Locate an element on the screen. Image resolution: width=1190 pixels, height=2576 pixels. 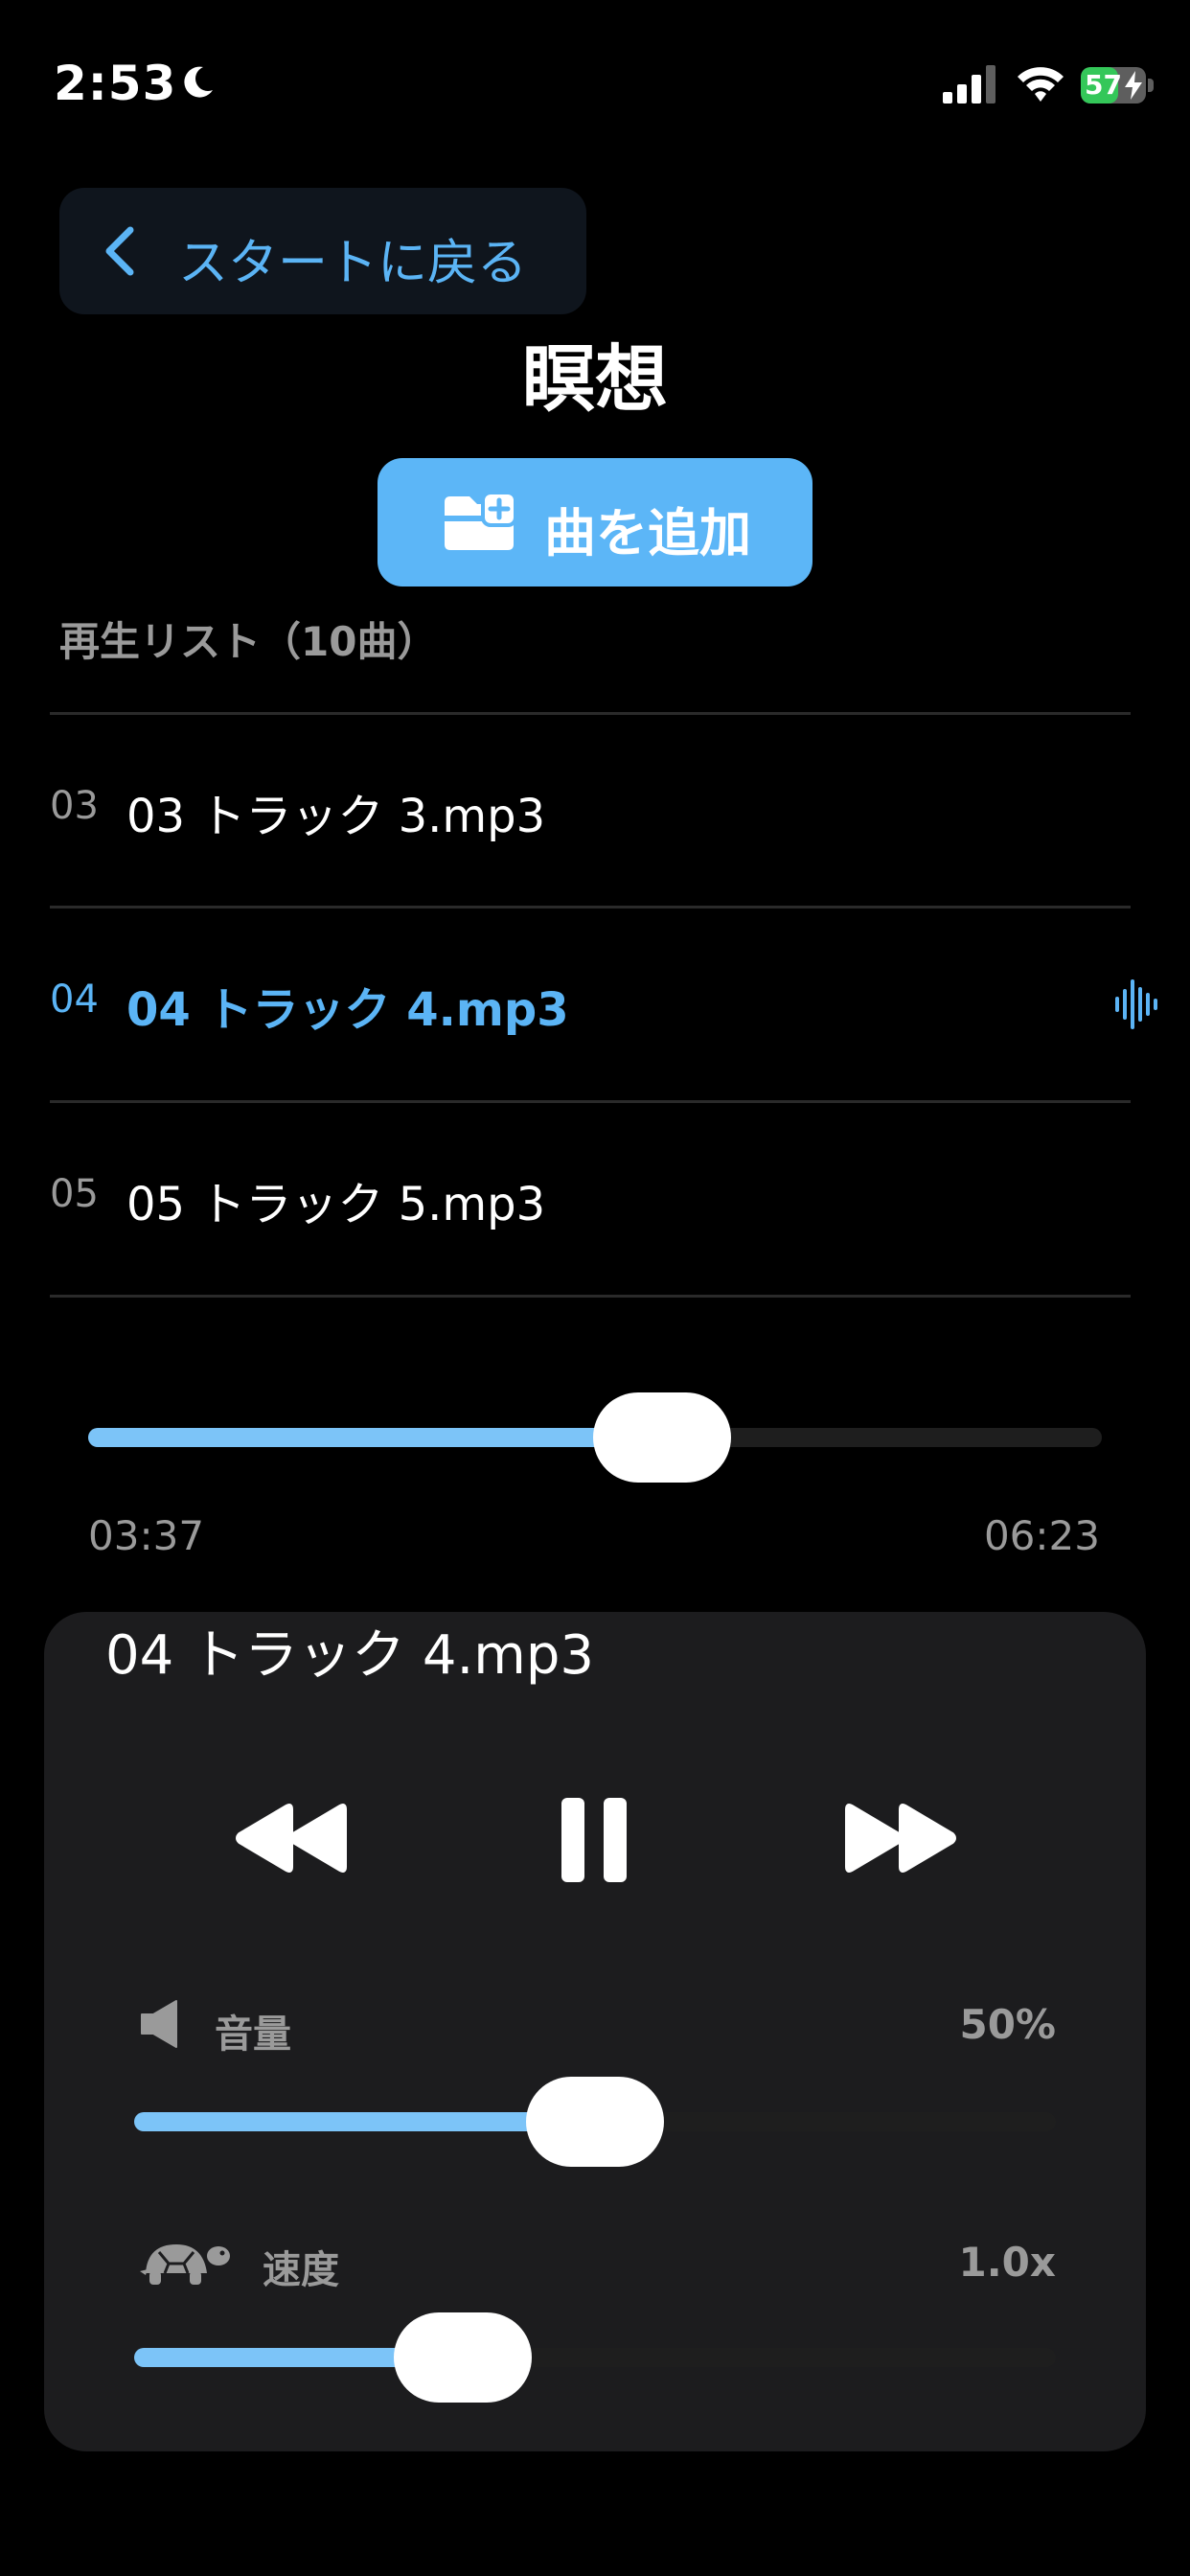
turtle-icon is located at coordinates (185, 2264).